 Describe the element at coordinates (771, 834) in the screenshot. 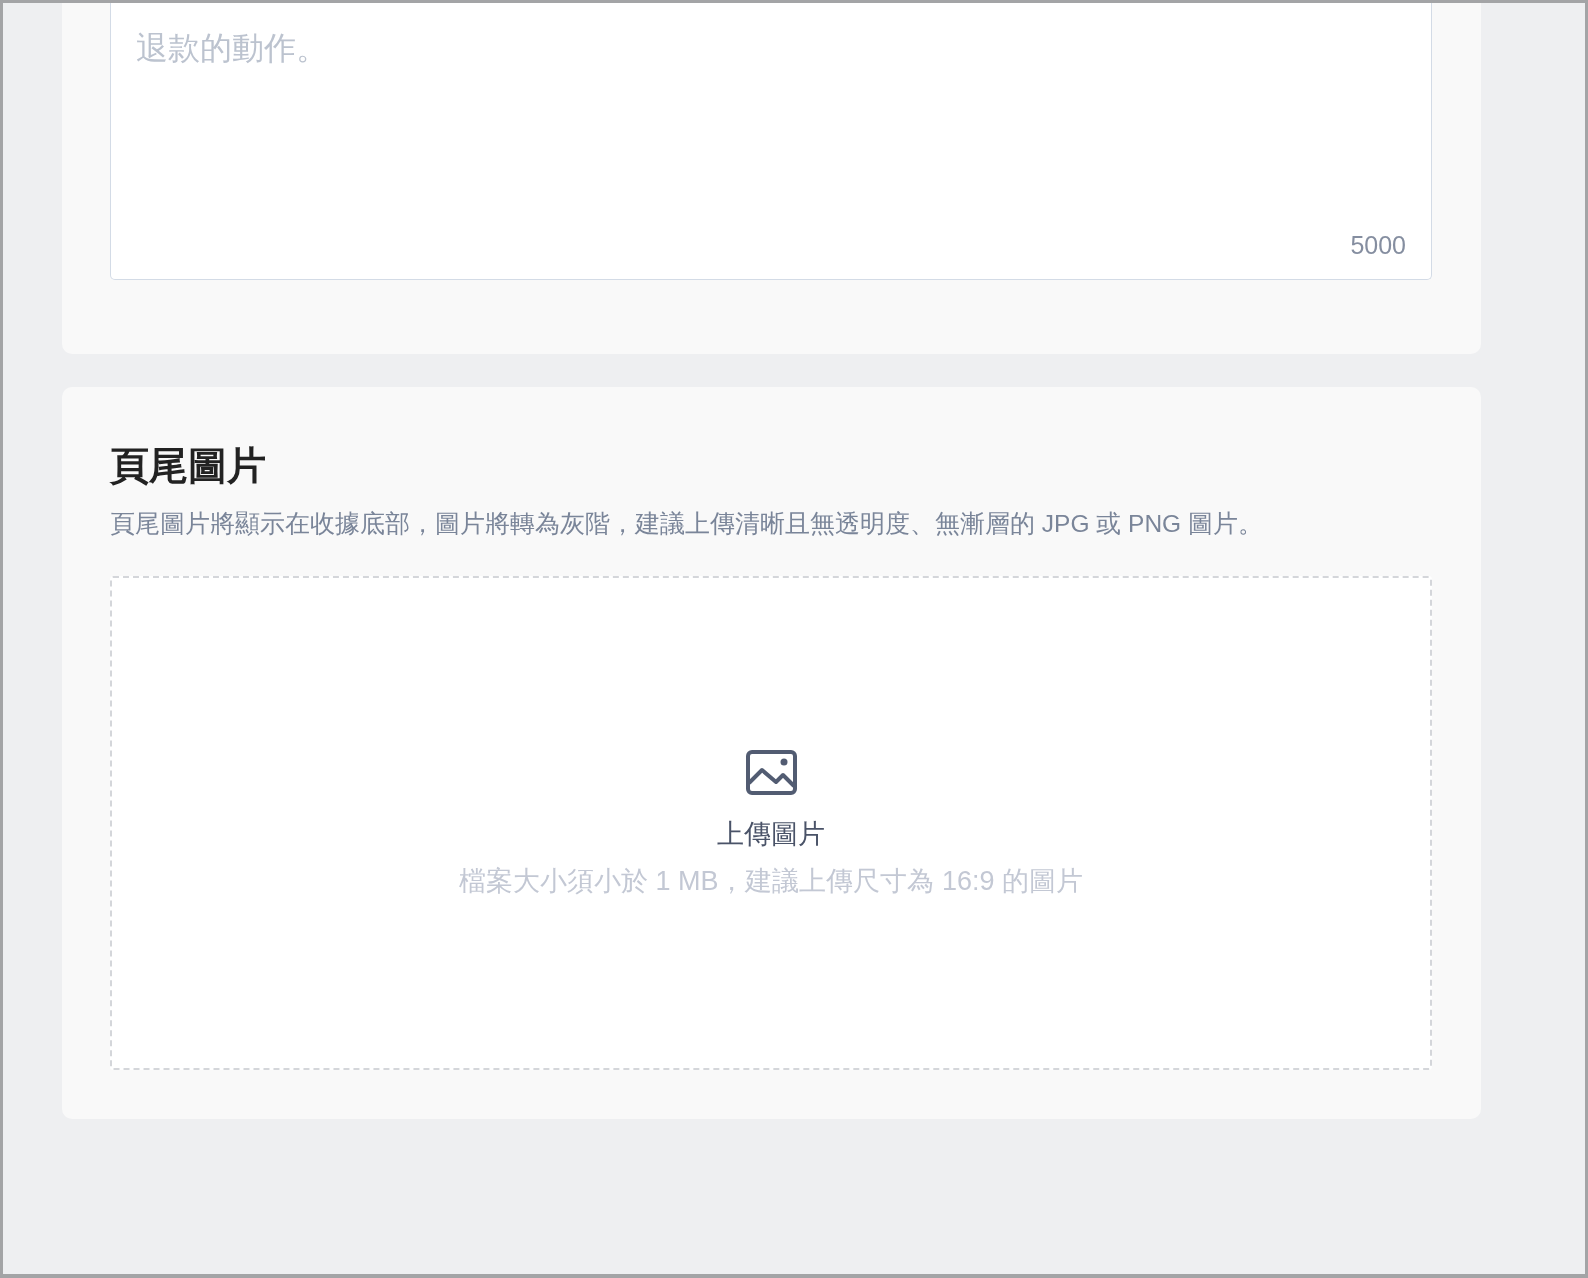

I see `upload-label: 上傳圖片` at that location.